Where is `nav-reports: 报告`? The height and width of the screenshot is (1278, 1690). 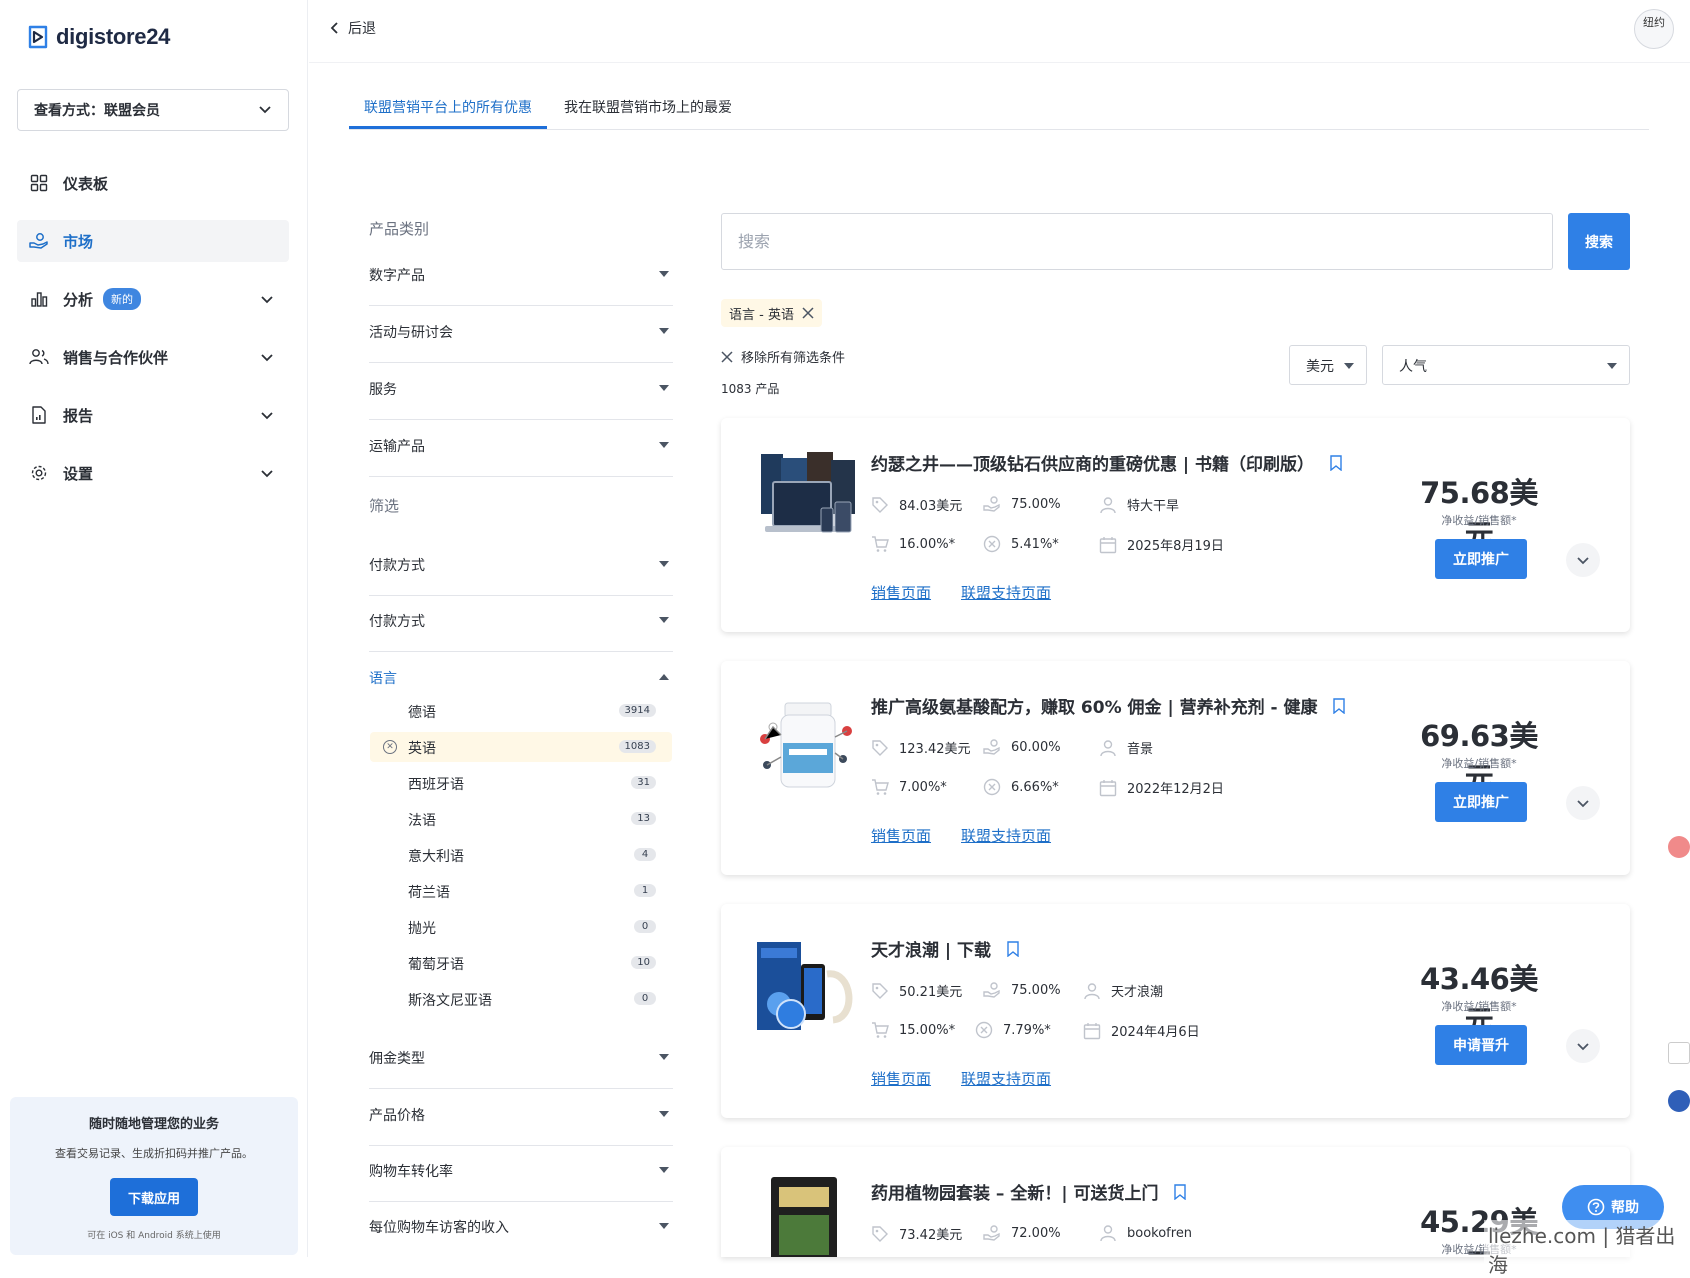
nav-reports: 报告 is located at coordinates (153, 415).